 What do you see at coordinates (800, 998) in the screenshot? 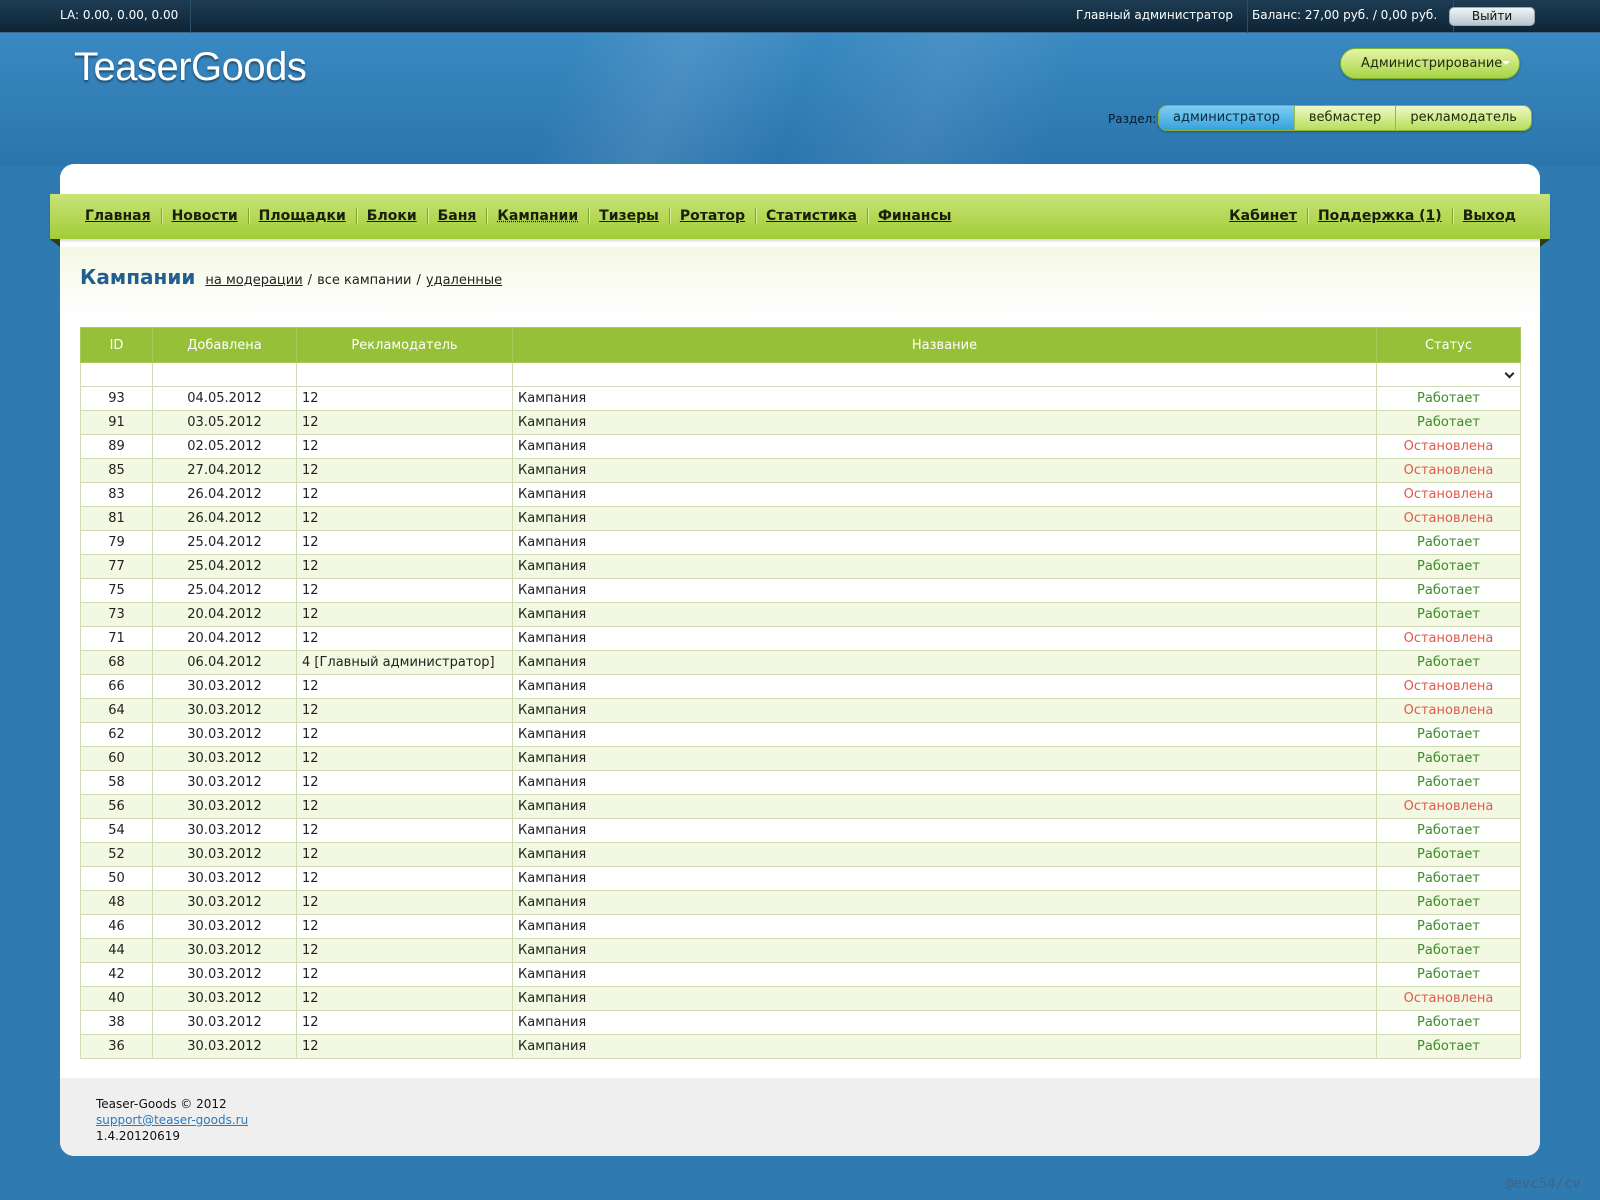
I see `table-row: 40 30.03.2012 12 Кампания Остановлена` at bounding box center [800, 998].